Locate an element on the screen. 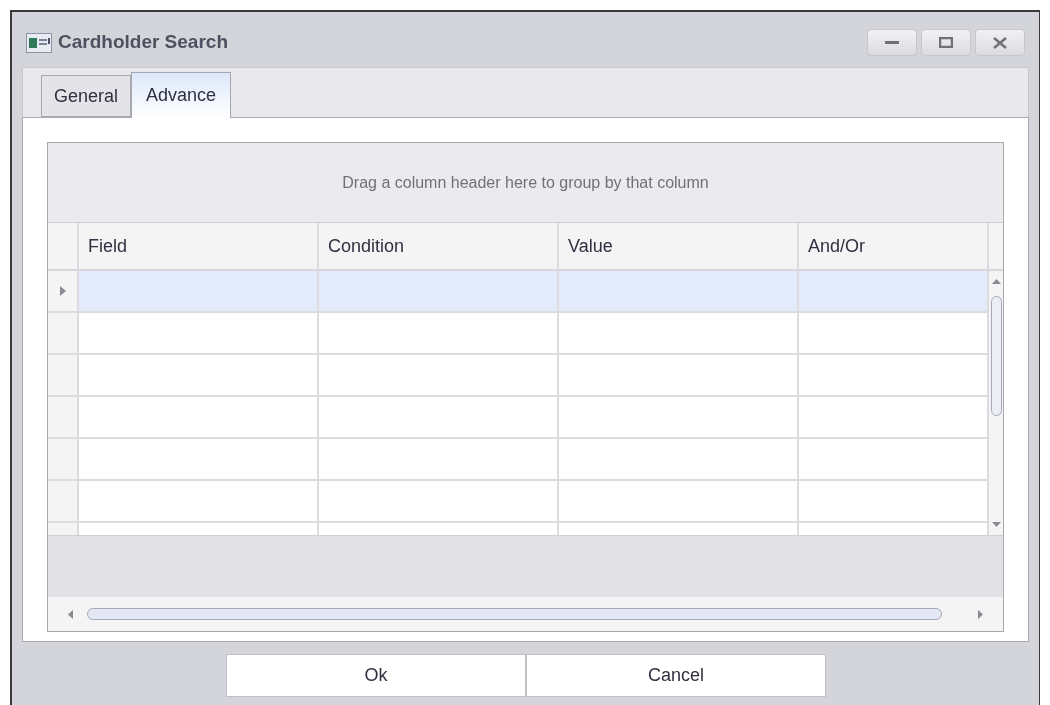  window-card-icon is located at coordinates (39, 42).